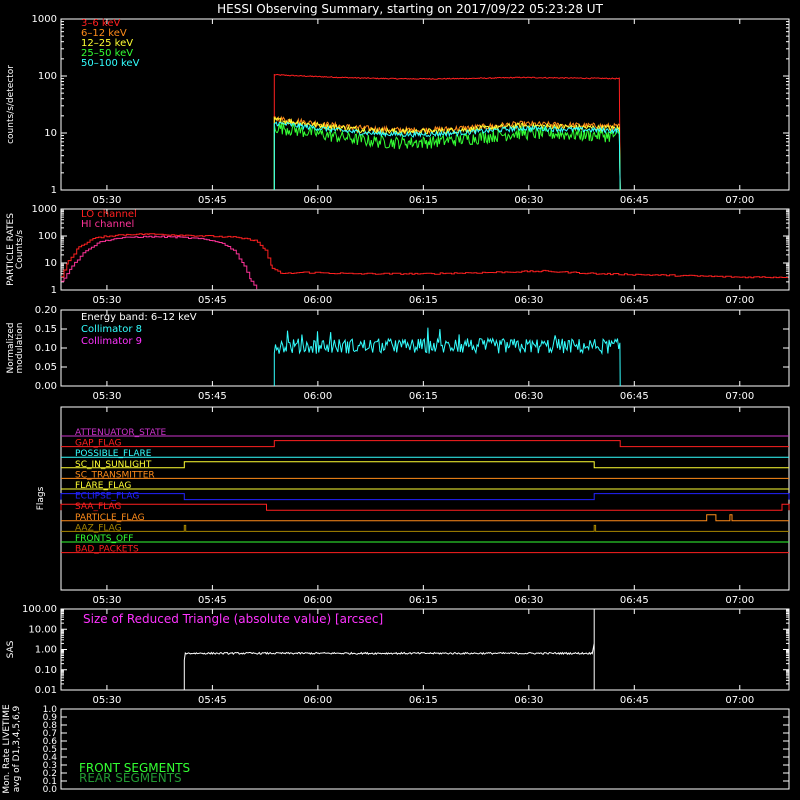  I want to click on modulation-ylabel-line: modulation, so click(20, 348).